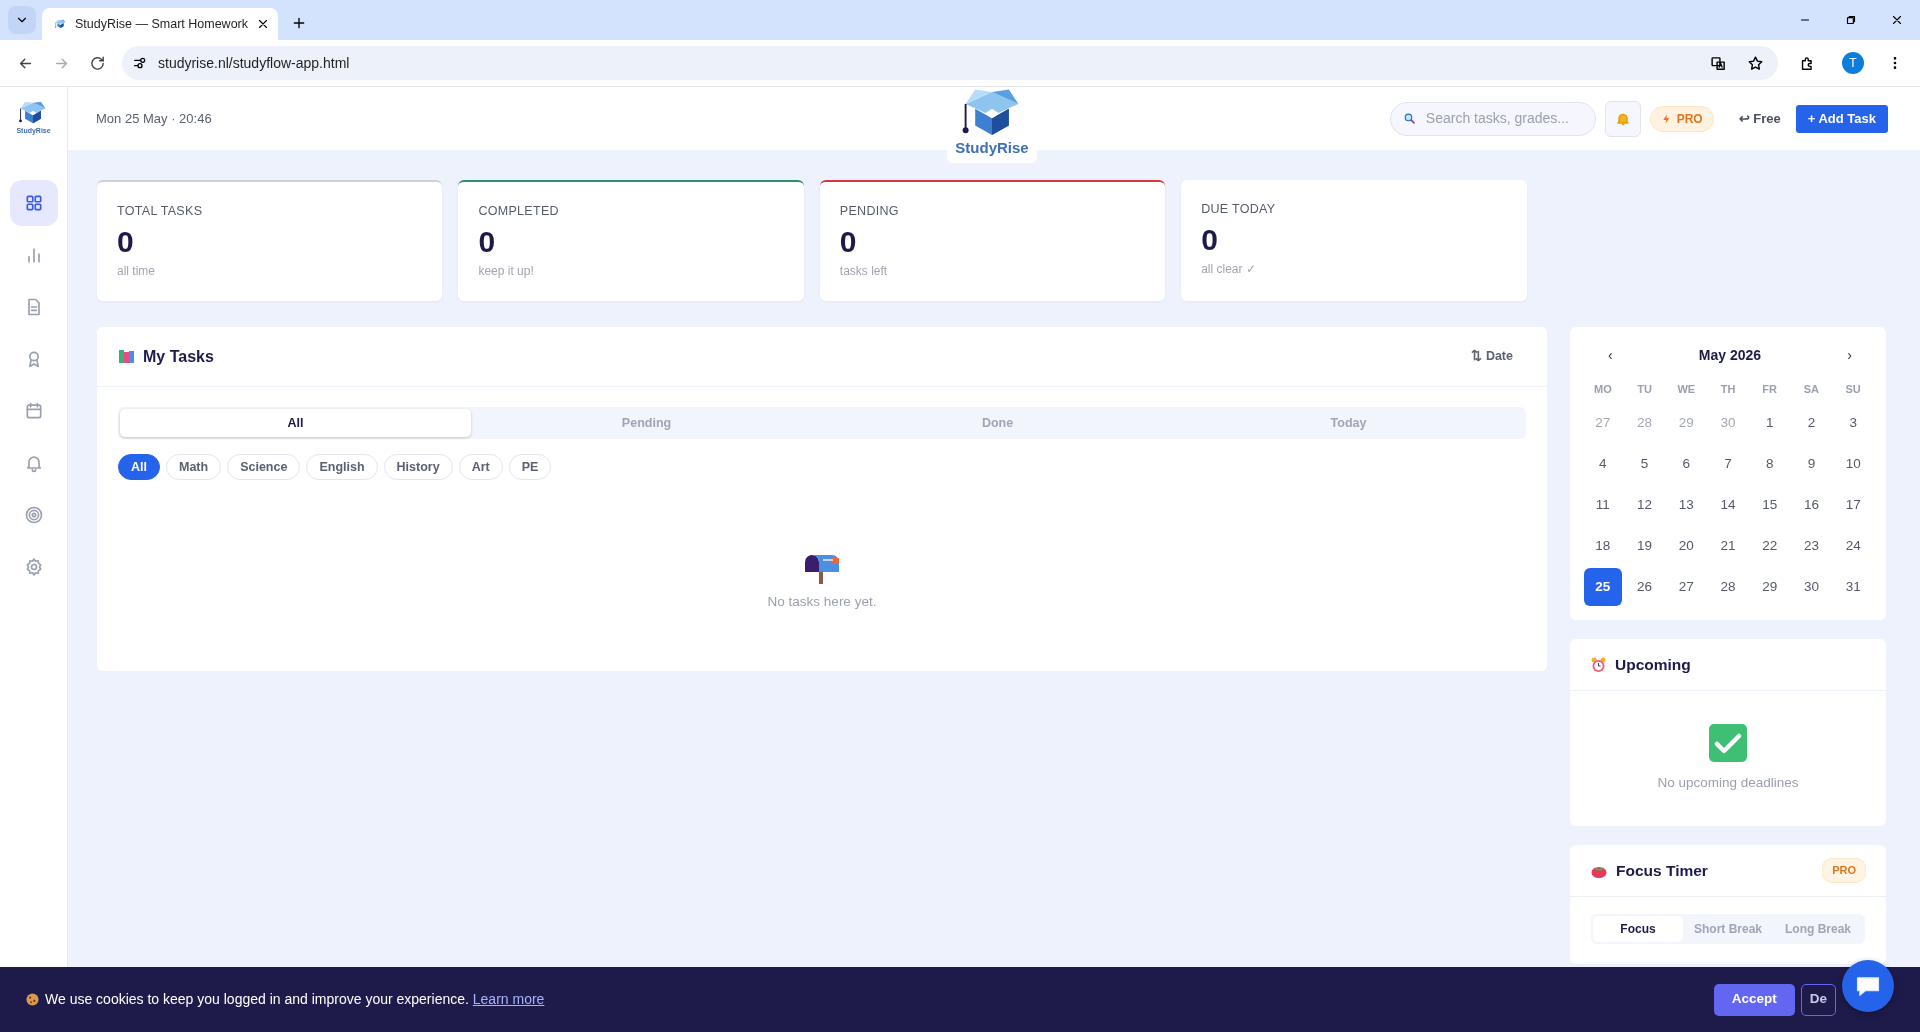 This screenshot has width=1920, height=1032. I want to click on calendar-day: 30, so click(1811, 587).